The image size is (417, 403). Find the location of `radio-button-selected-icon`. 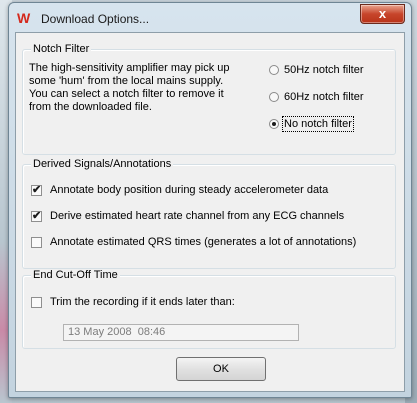

radio-button-selected-icon is located at coordinates (274, 124).